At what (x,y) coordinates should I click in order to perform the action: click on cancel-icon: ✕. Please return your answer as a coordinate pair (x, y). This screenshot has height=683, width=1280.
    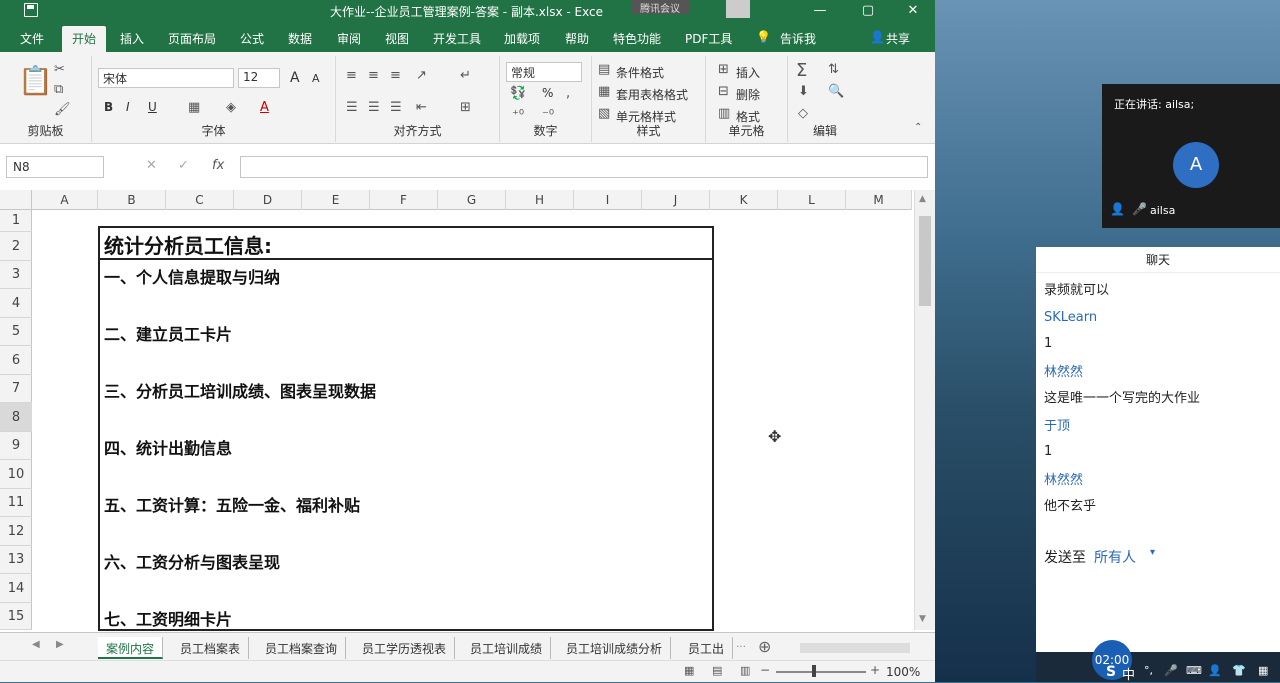
    Looking at the image, I should click on (151, 165).